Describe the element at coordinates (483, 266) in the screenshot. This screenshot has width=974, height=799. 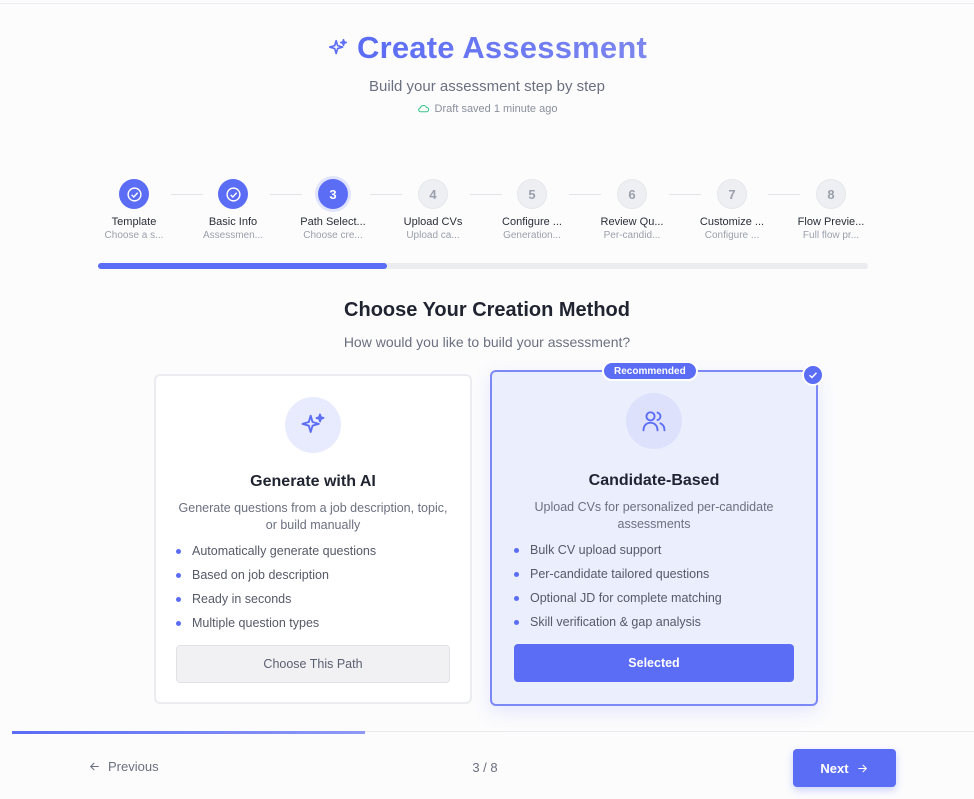
I see `stepper-progress-bar` at that location.